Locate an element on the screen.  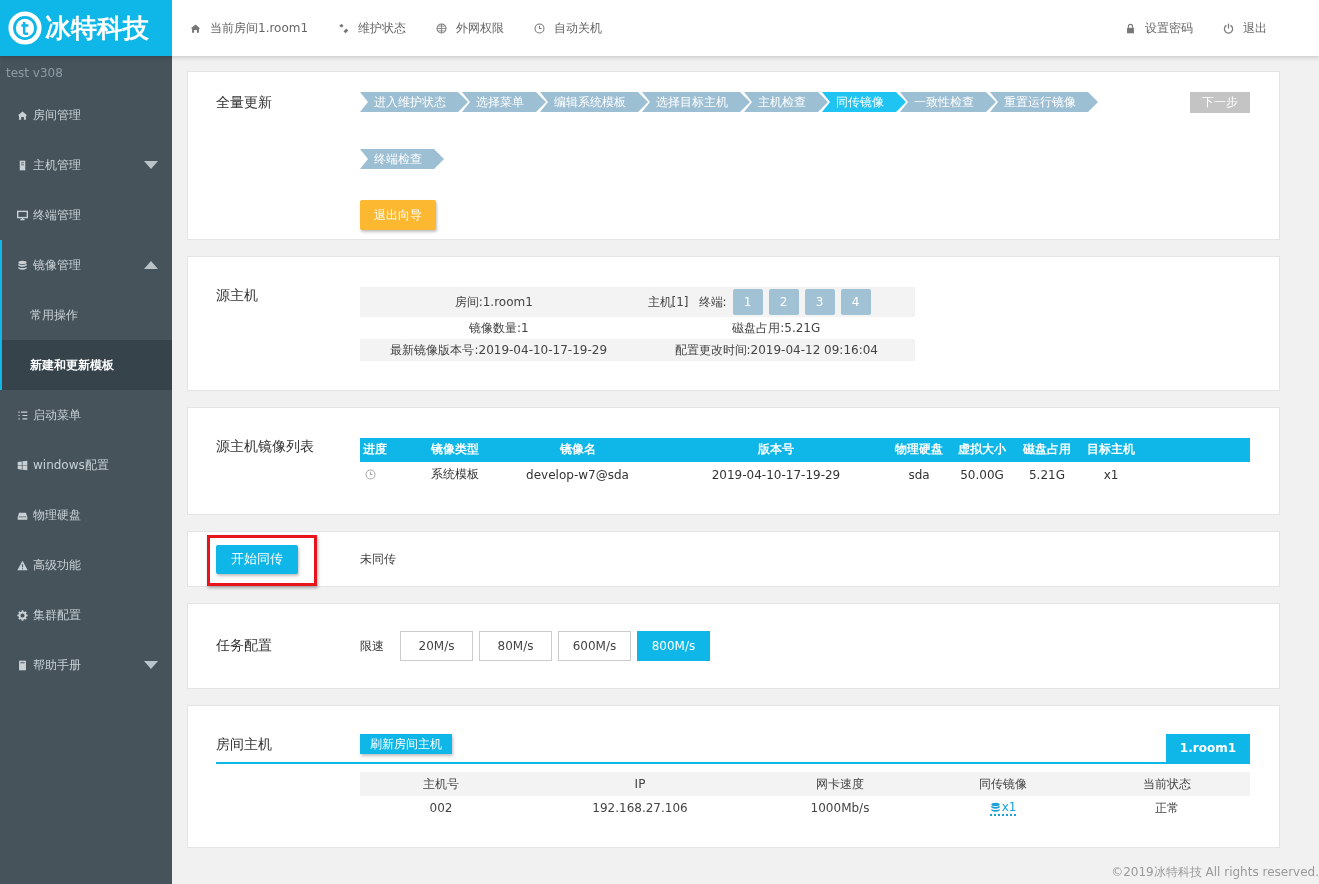
sidebar-item: 终端管理 is located at coordinates (87, 215).